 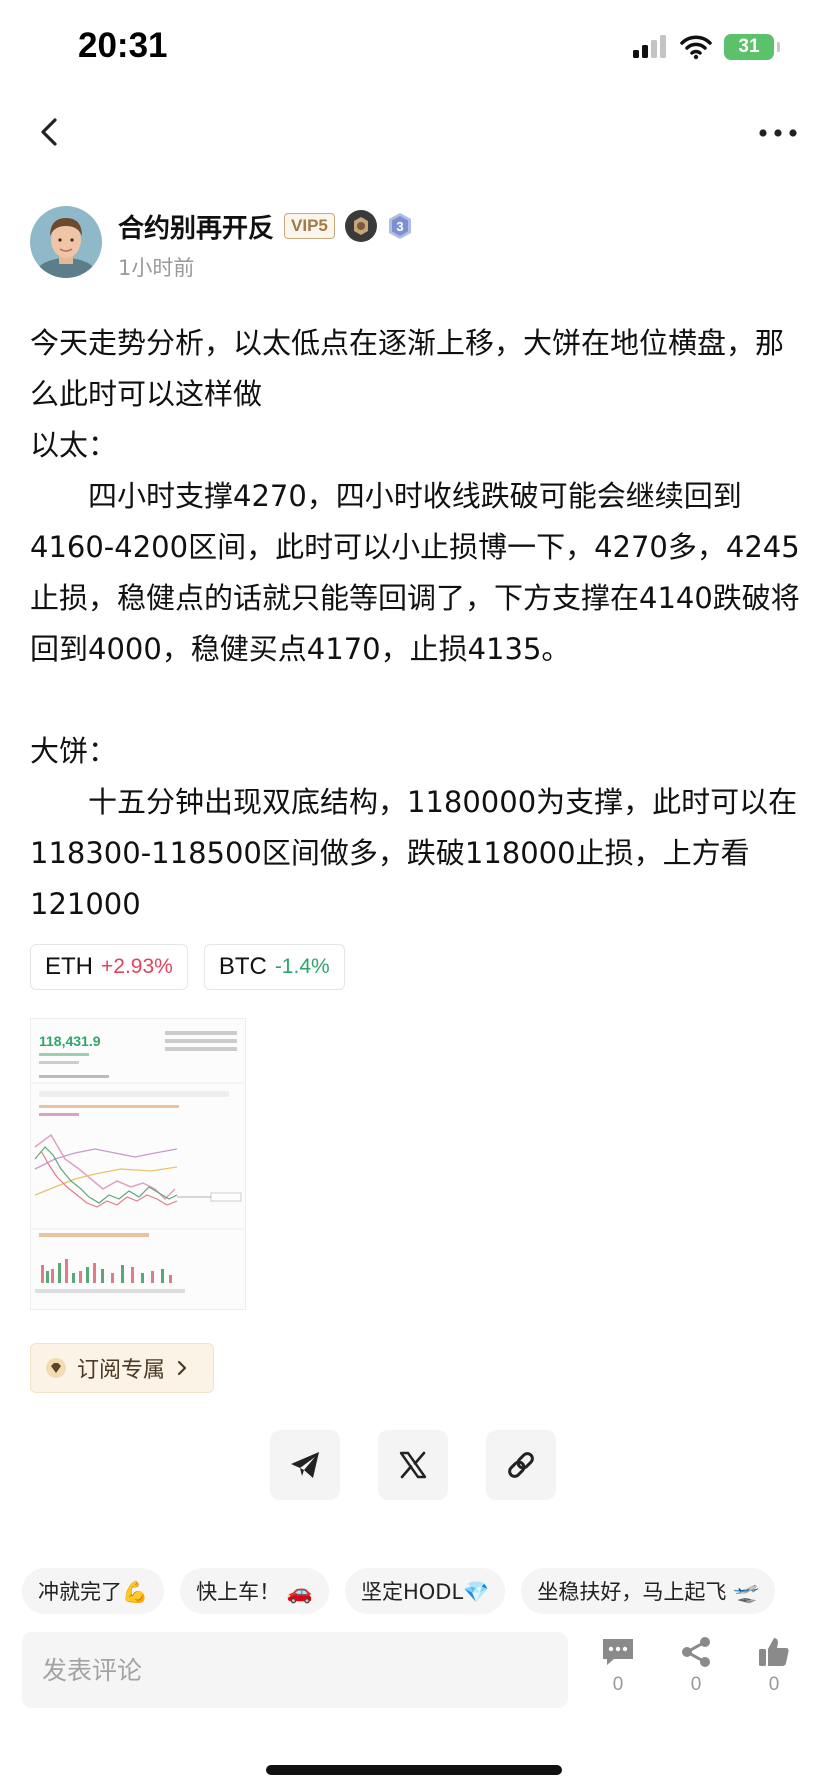 I want to click on thumbs-up-icon, so click(x=774, y=1652).